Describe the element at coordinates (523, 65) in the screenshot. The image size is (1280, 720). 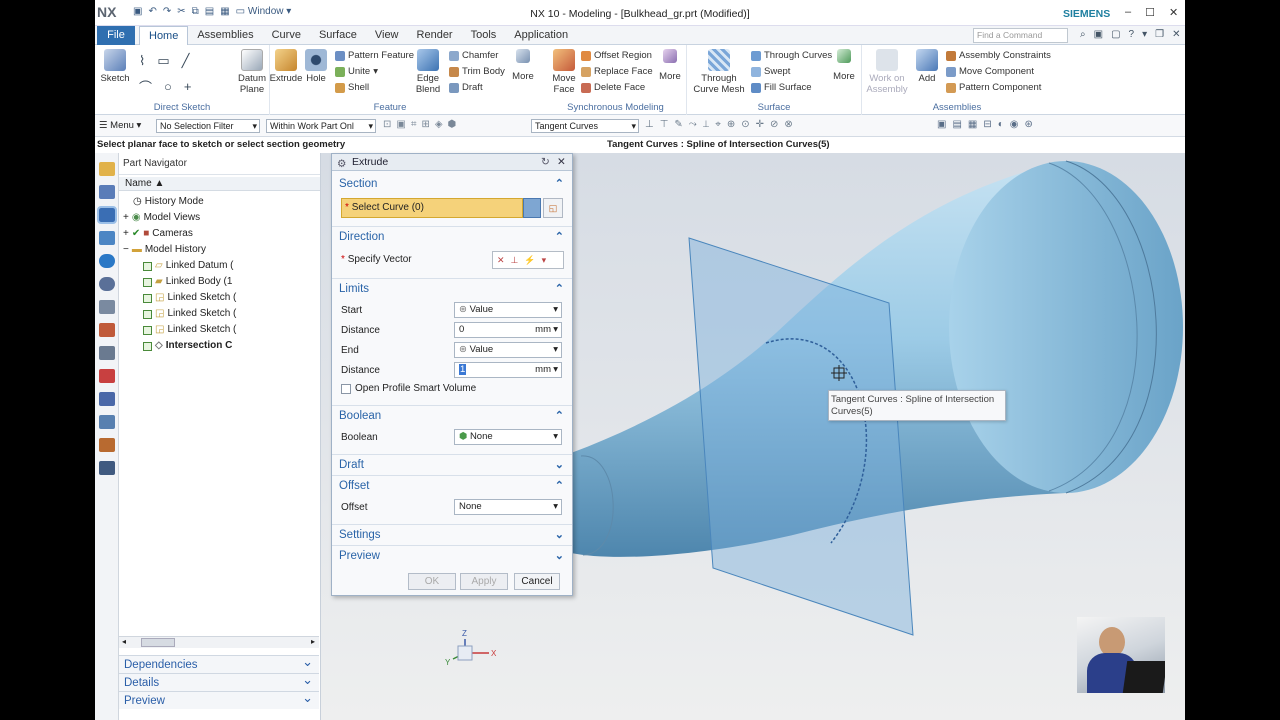
I see `feature-more-button: More` at that location.